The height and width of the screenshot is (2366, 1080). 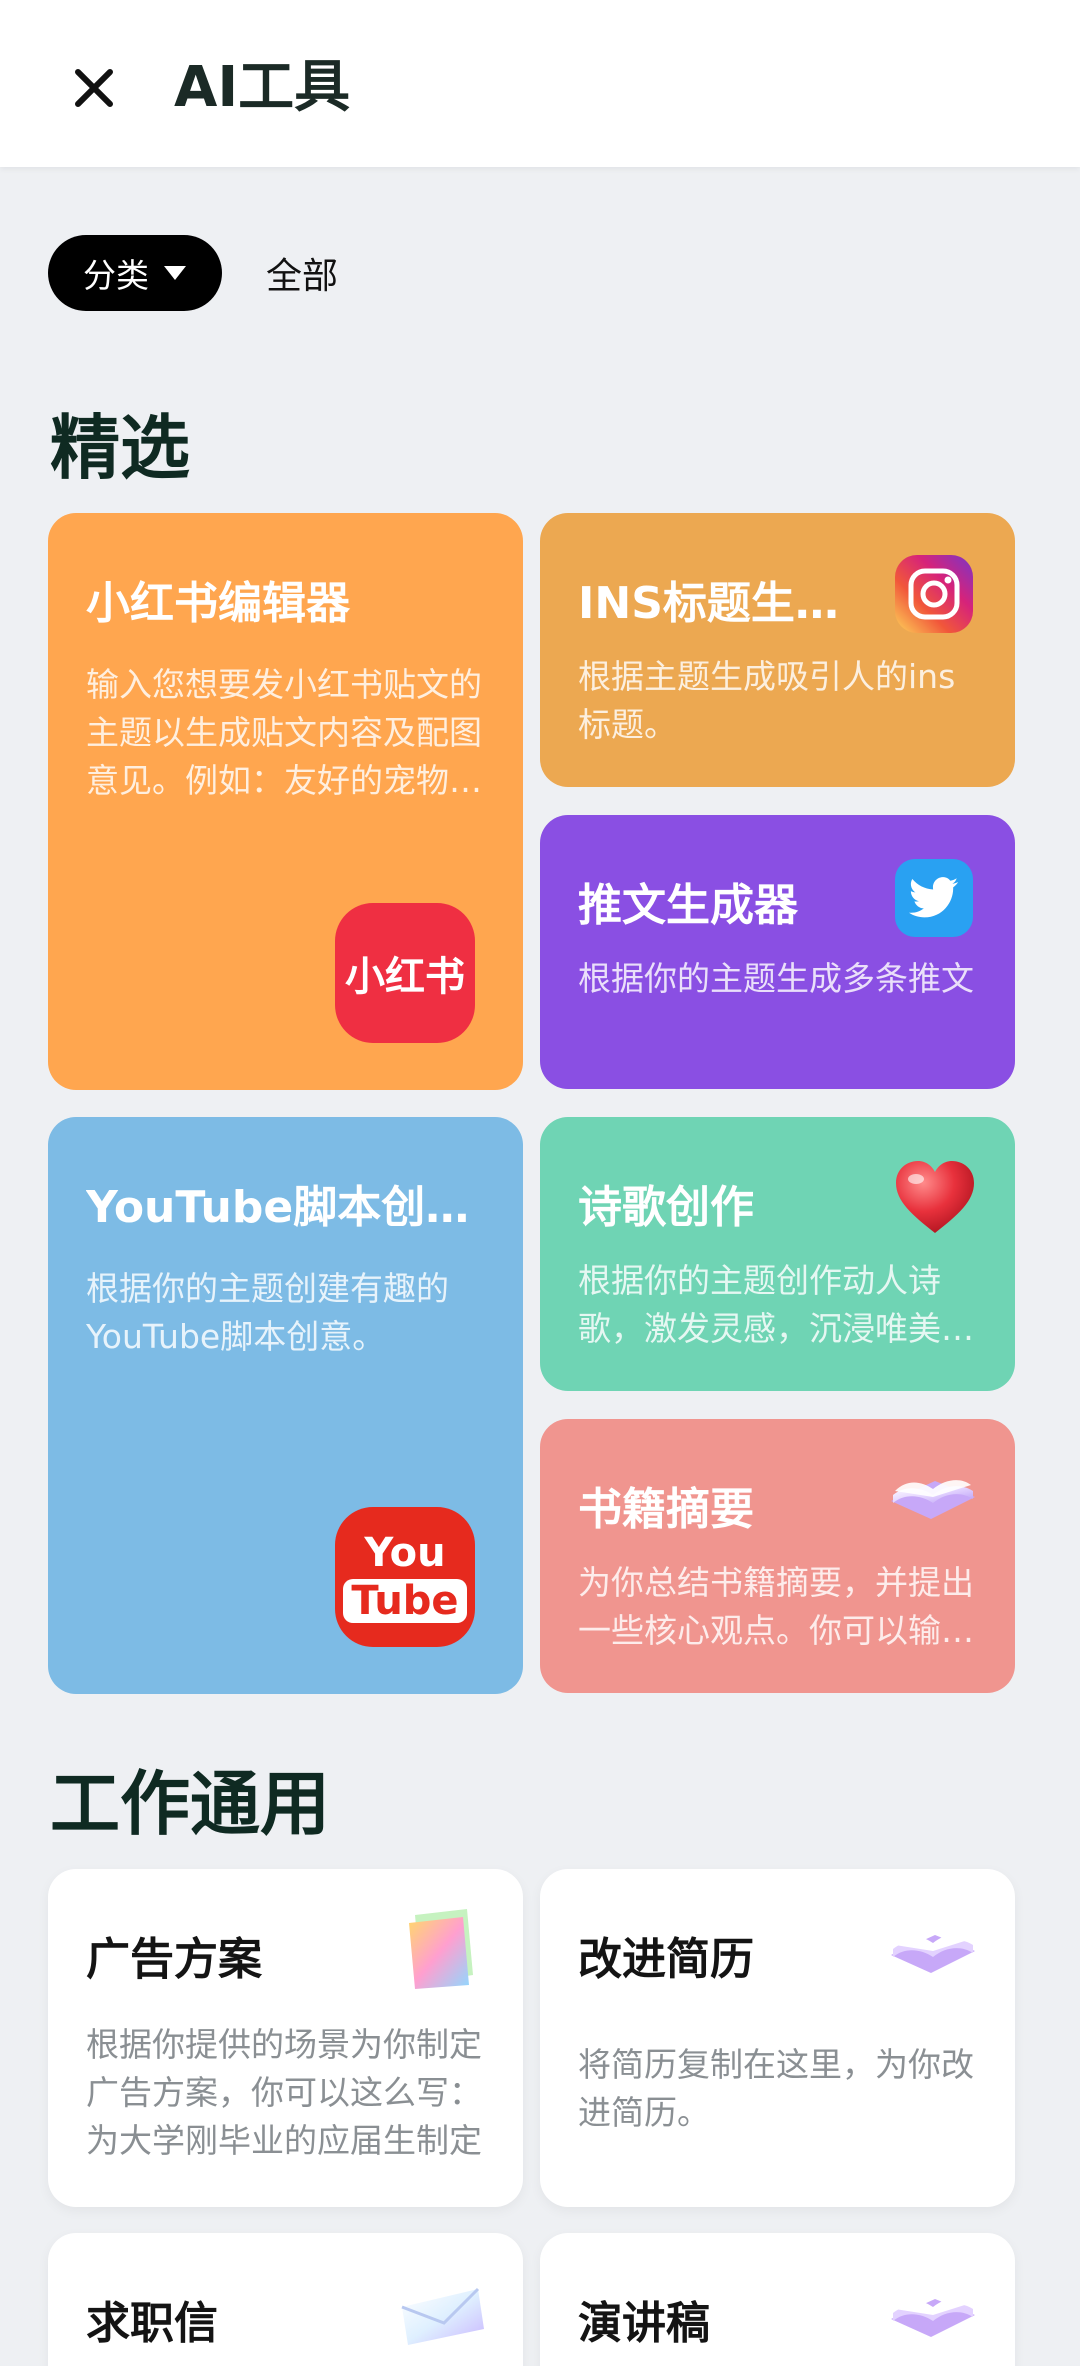 I want to click on card-title: 求职信, so click(x=152, y=2323).